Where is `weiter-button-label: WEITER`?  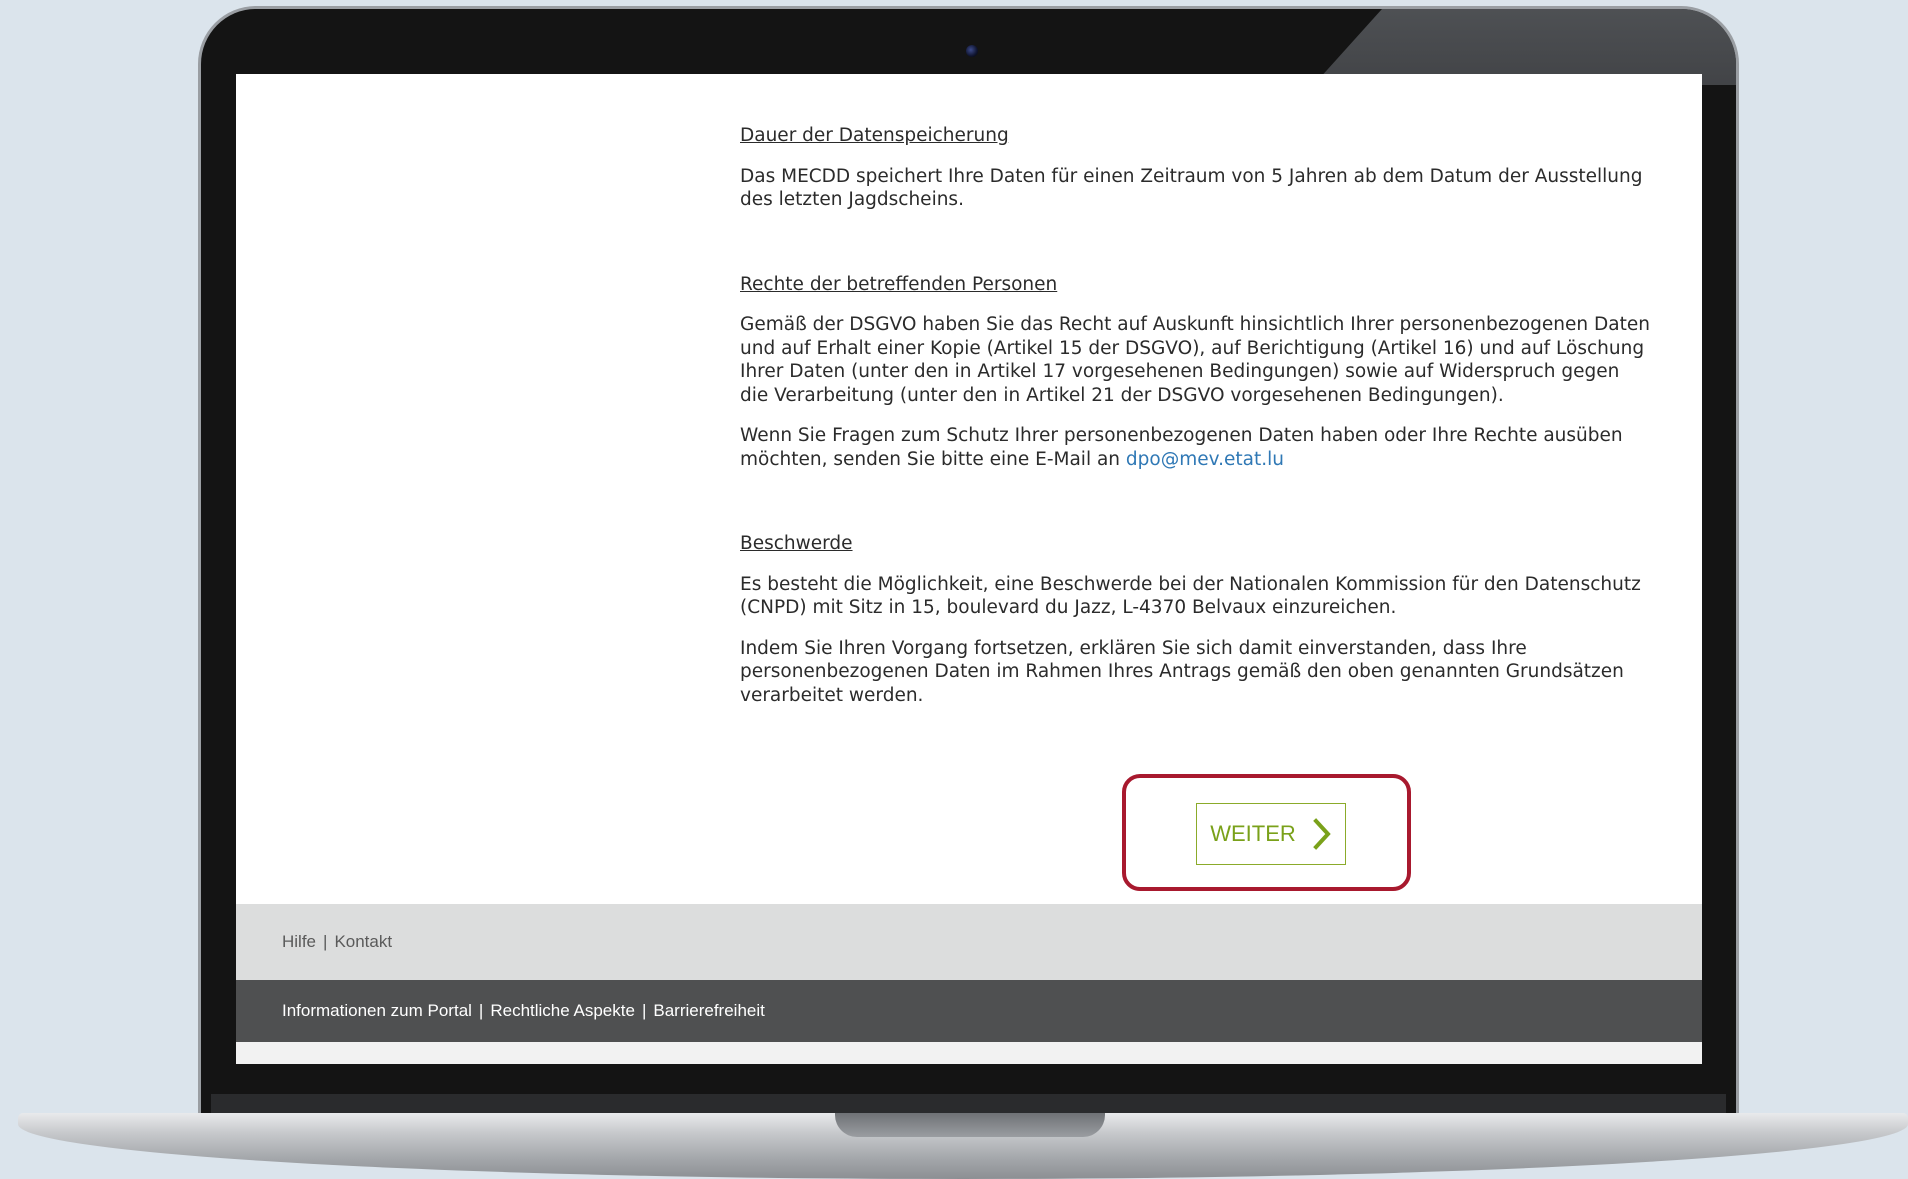 weiter-button-label: WEITER is located at coordinates (1253, 833).